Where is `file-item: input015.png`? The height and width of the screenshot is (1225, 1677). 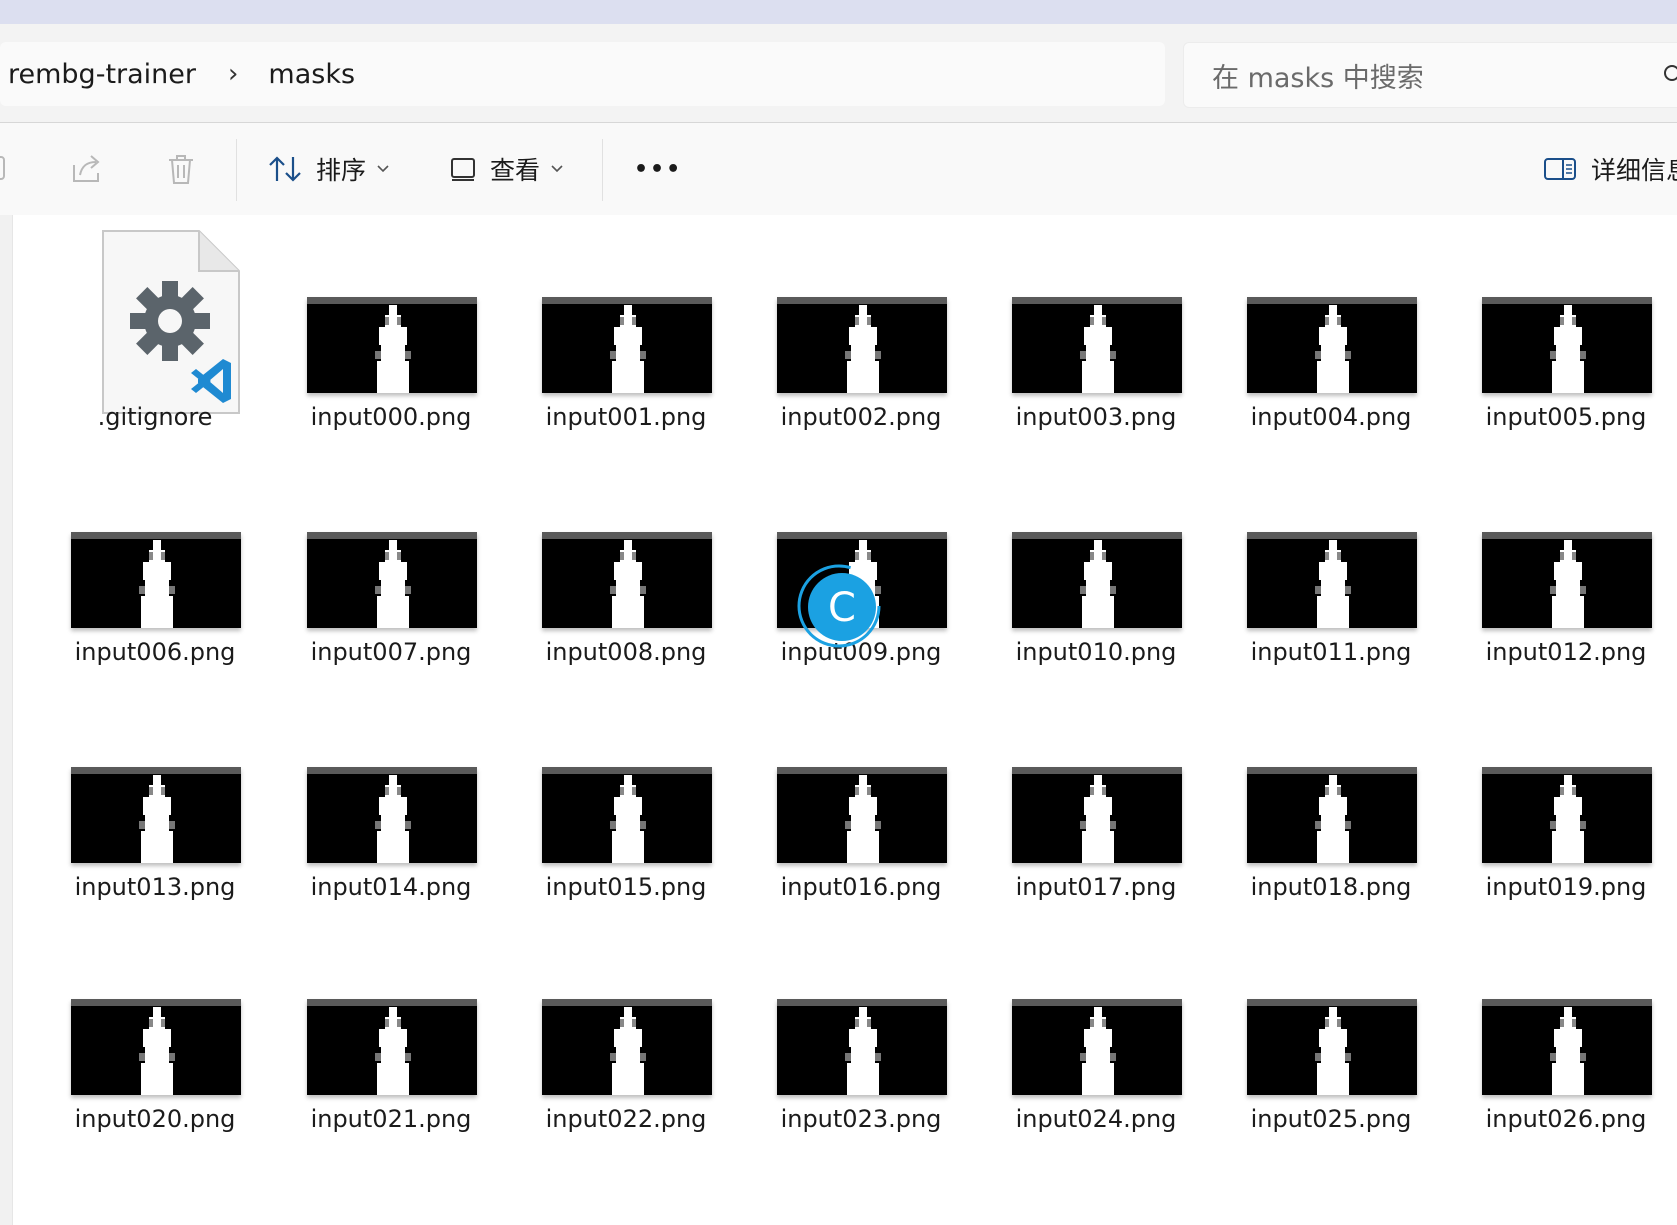 file-item: input015.png is located at coordinates (626, 798).